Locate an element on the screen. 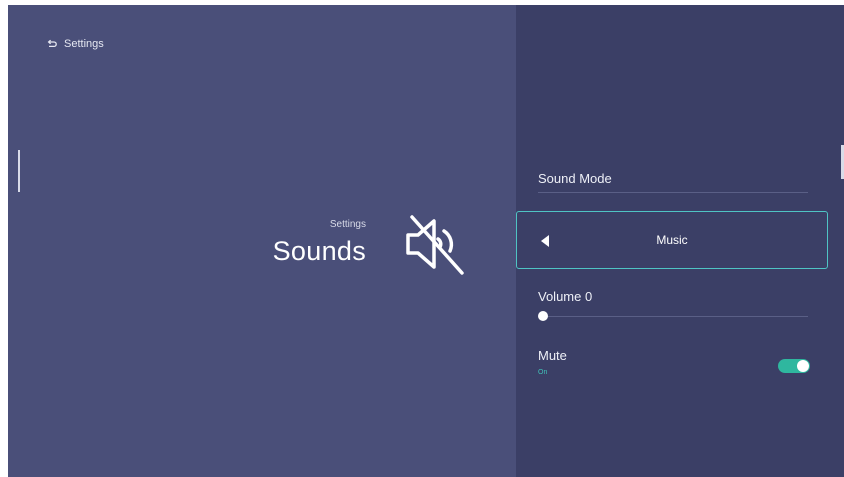  sound-mode-selector: Music is located at coordinates (672, 240).